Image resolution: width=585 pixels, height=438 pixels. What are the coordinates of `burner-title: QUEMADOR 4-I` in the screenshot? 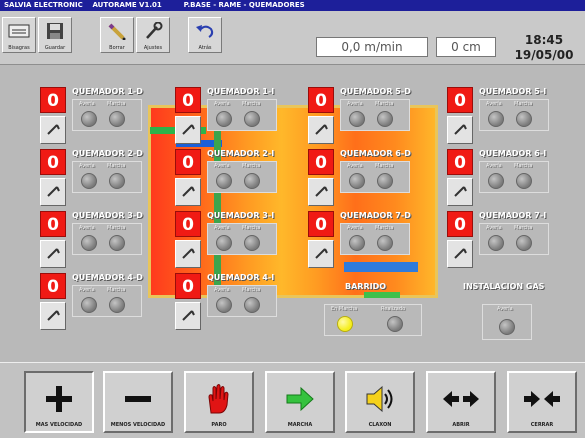 It's located at (241, 277).